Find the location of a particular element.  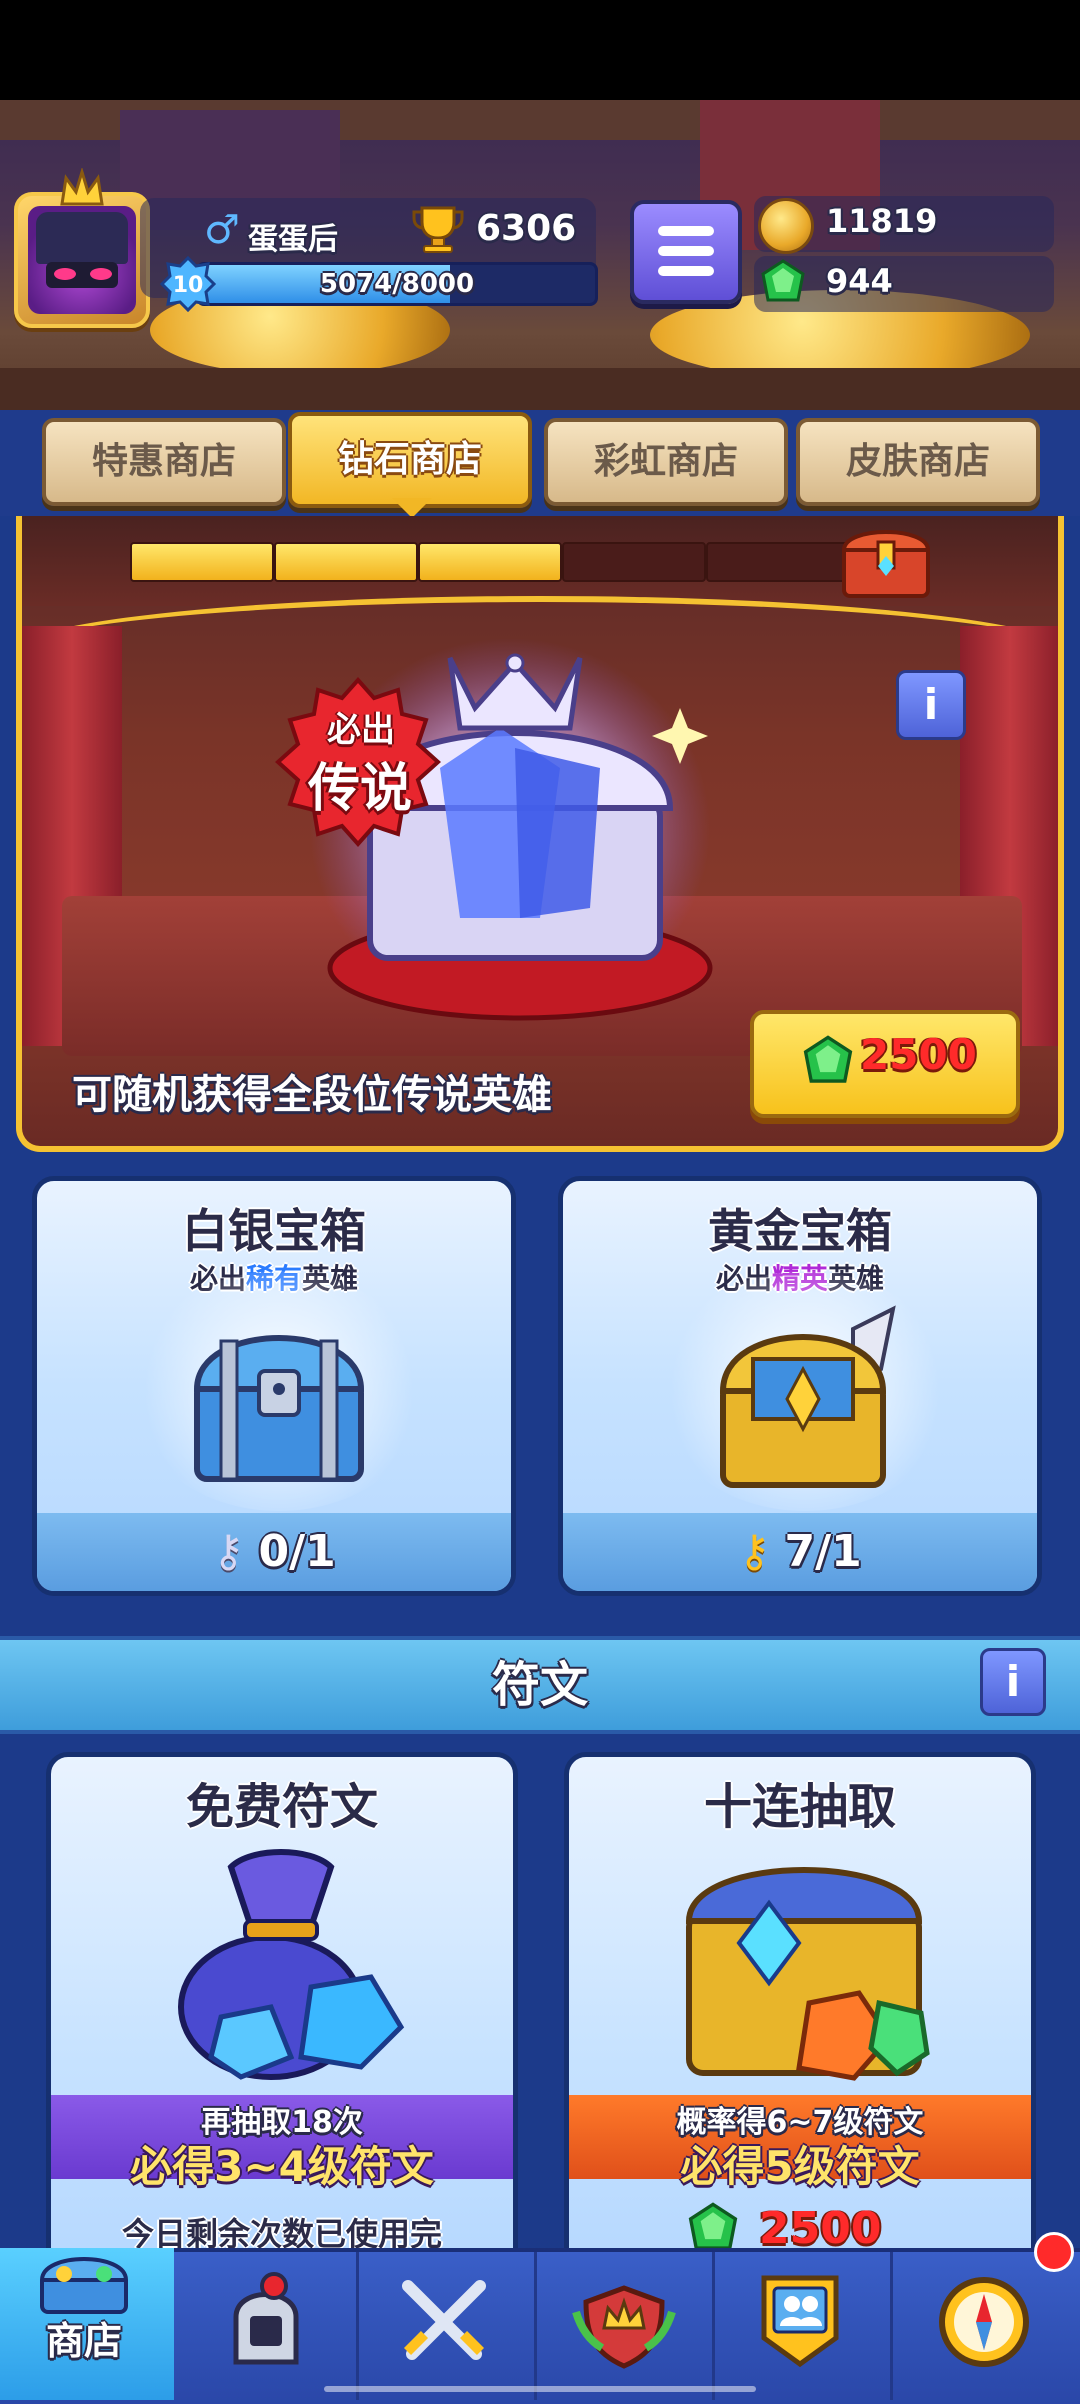

key-count-row: ⚷ 0/1 is located at coordinates (274, 1552).